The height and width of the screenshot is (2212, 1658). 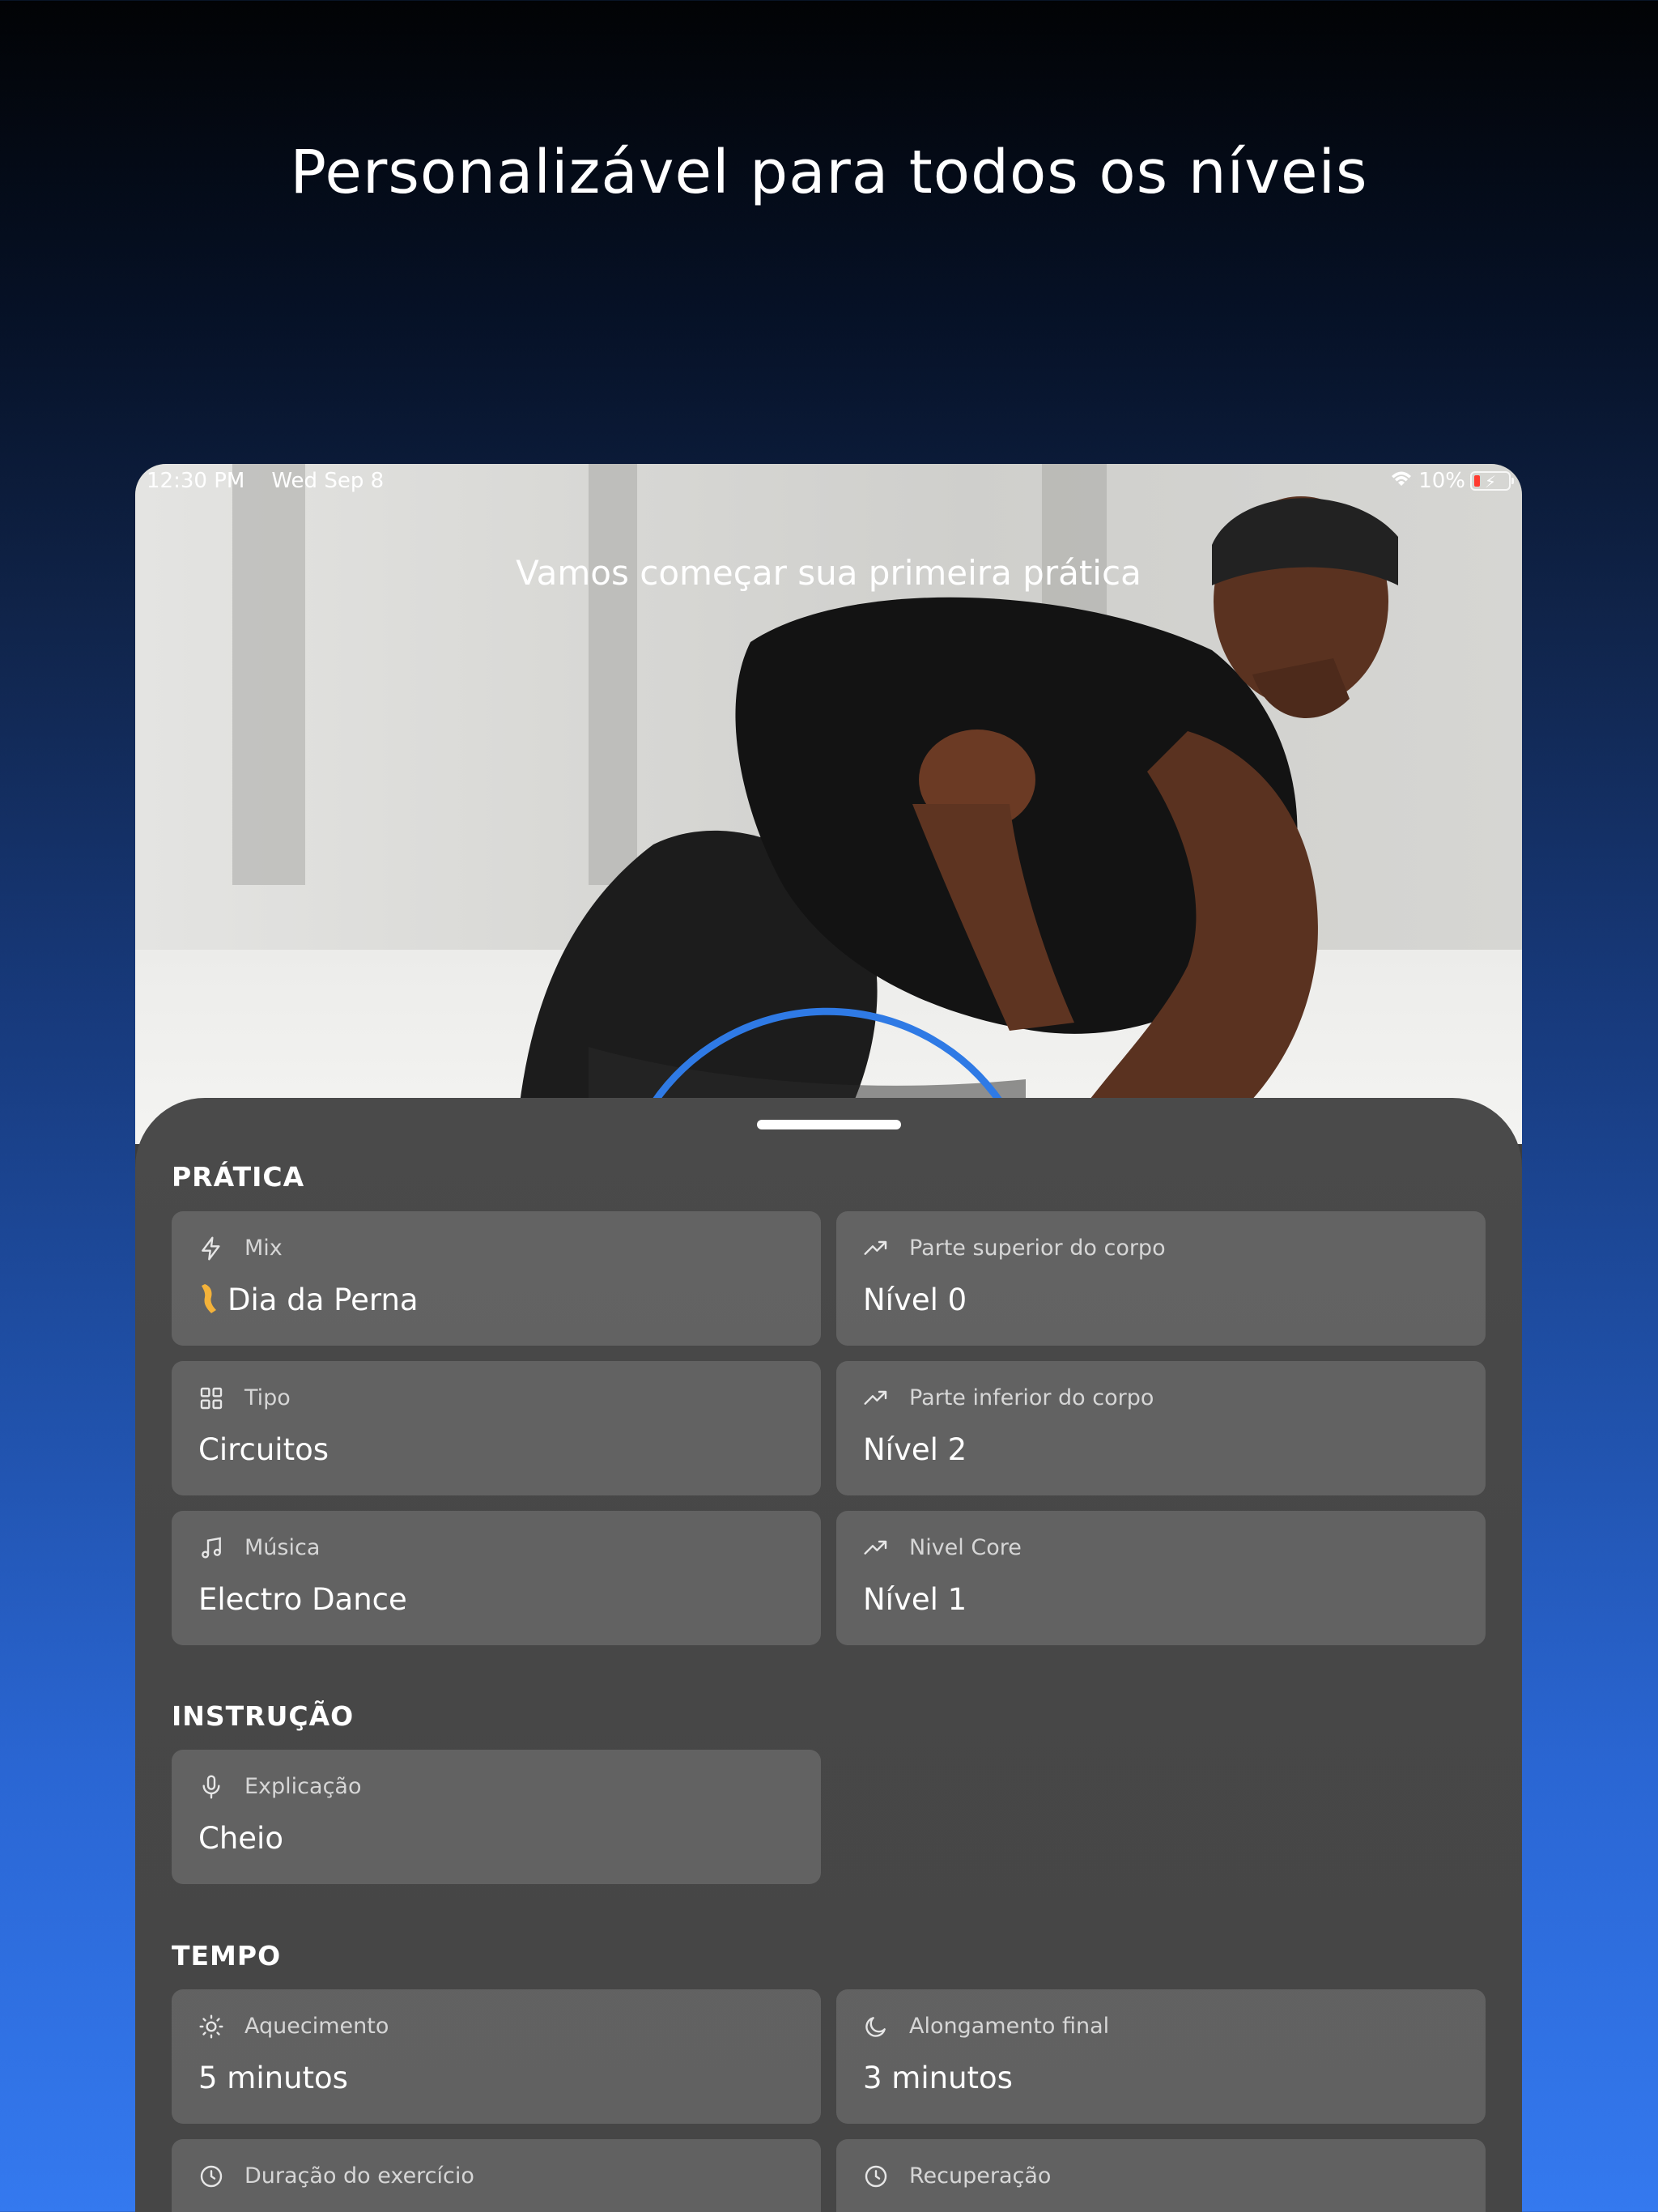 I want to click on card-value: Cheio, so click(x=240, y=1839).